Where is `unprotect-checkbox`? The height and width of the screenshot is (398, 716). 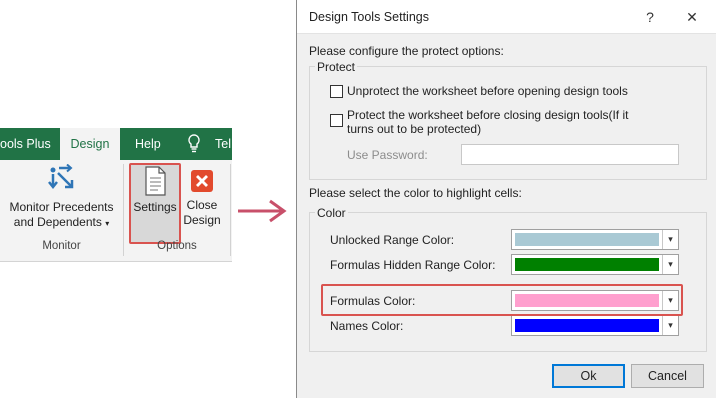
unprotect-checkbox is located at coordinates (336, 91).